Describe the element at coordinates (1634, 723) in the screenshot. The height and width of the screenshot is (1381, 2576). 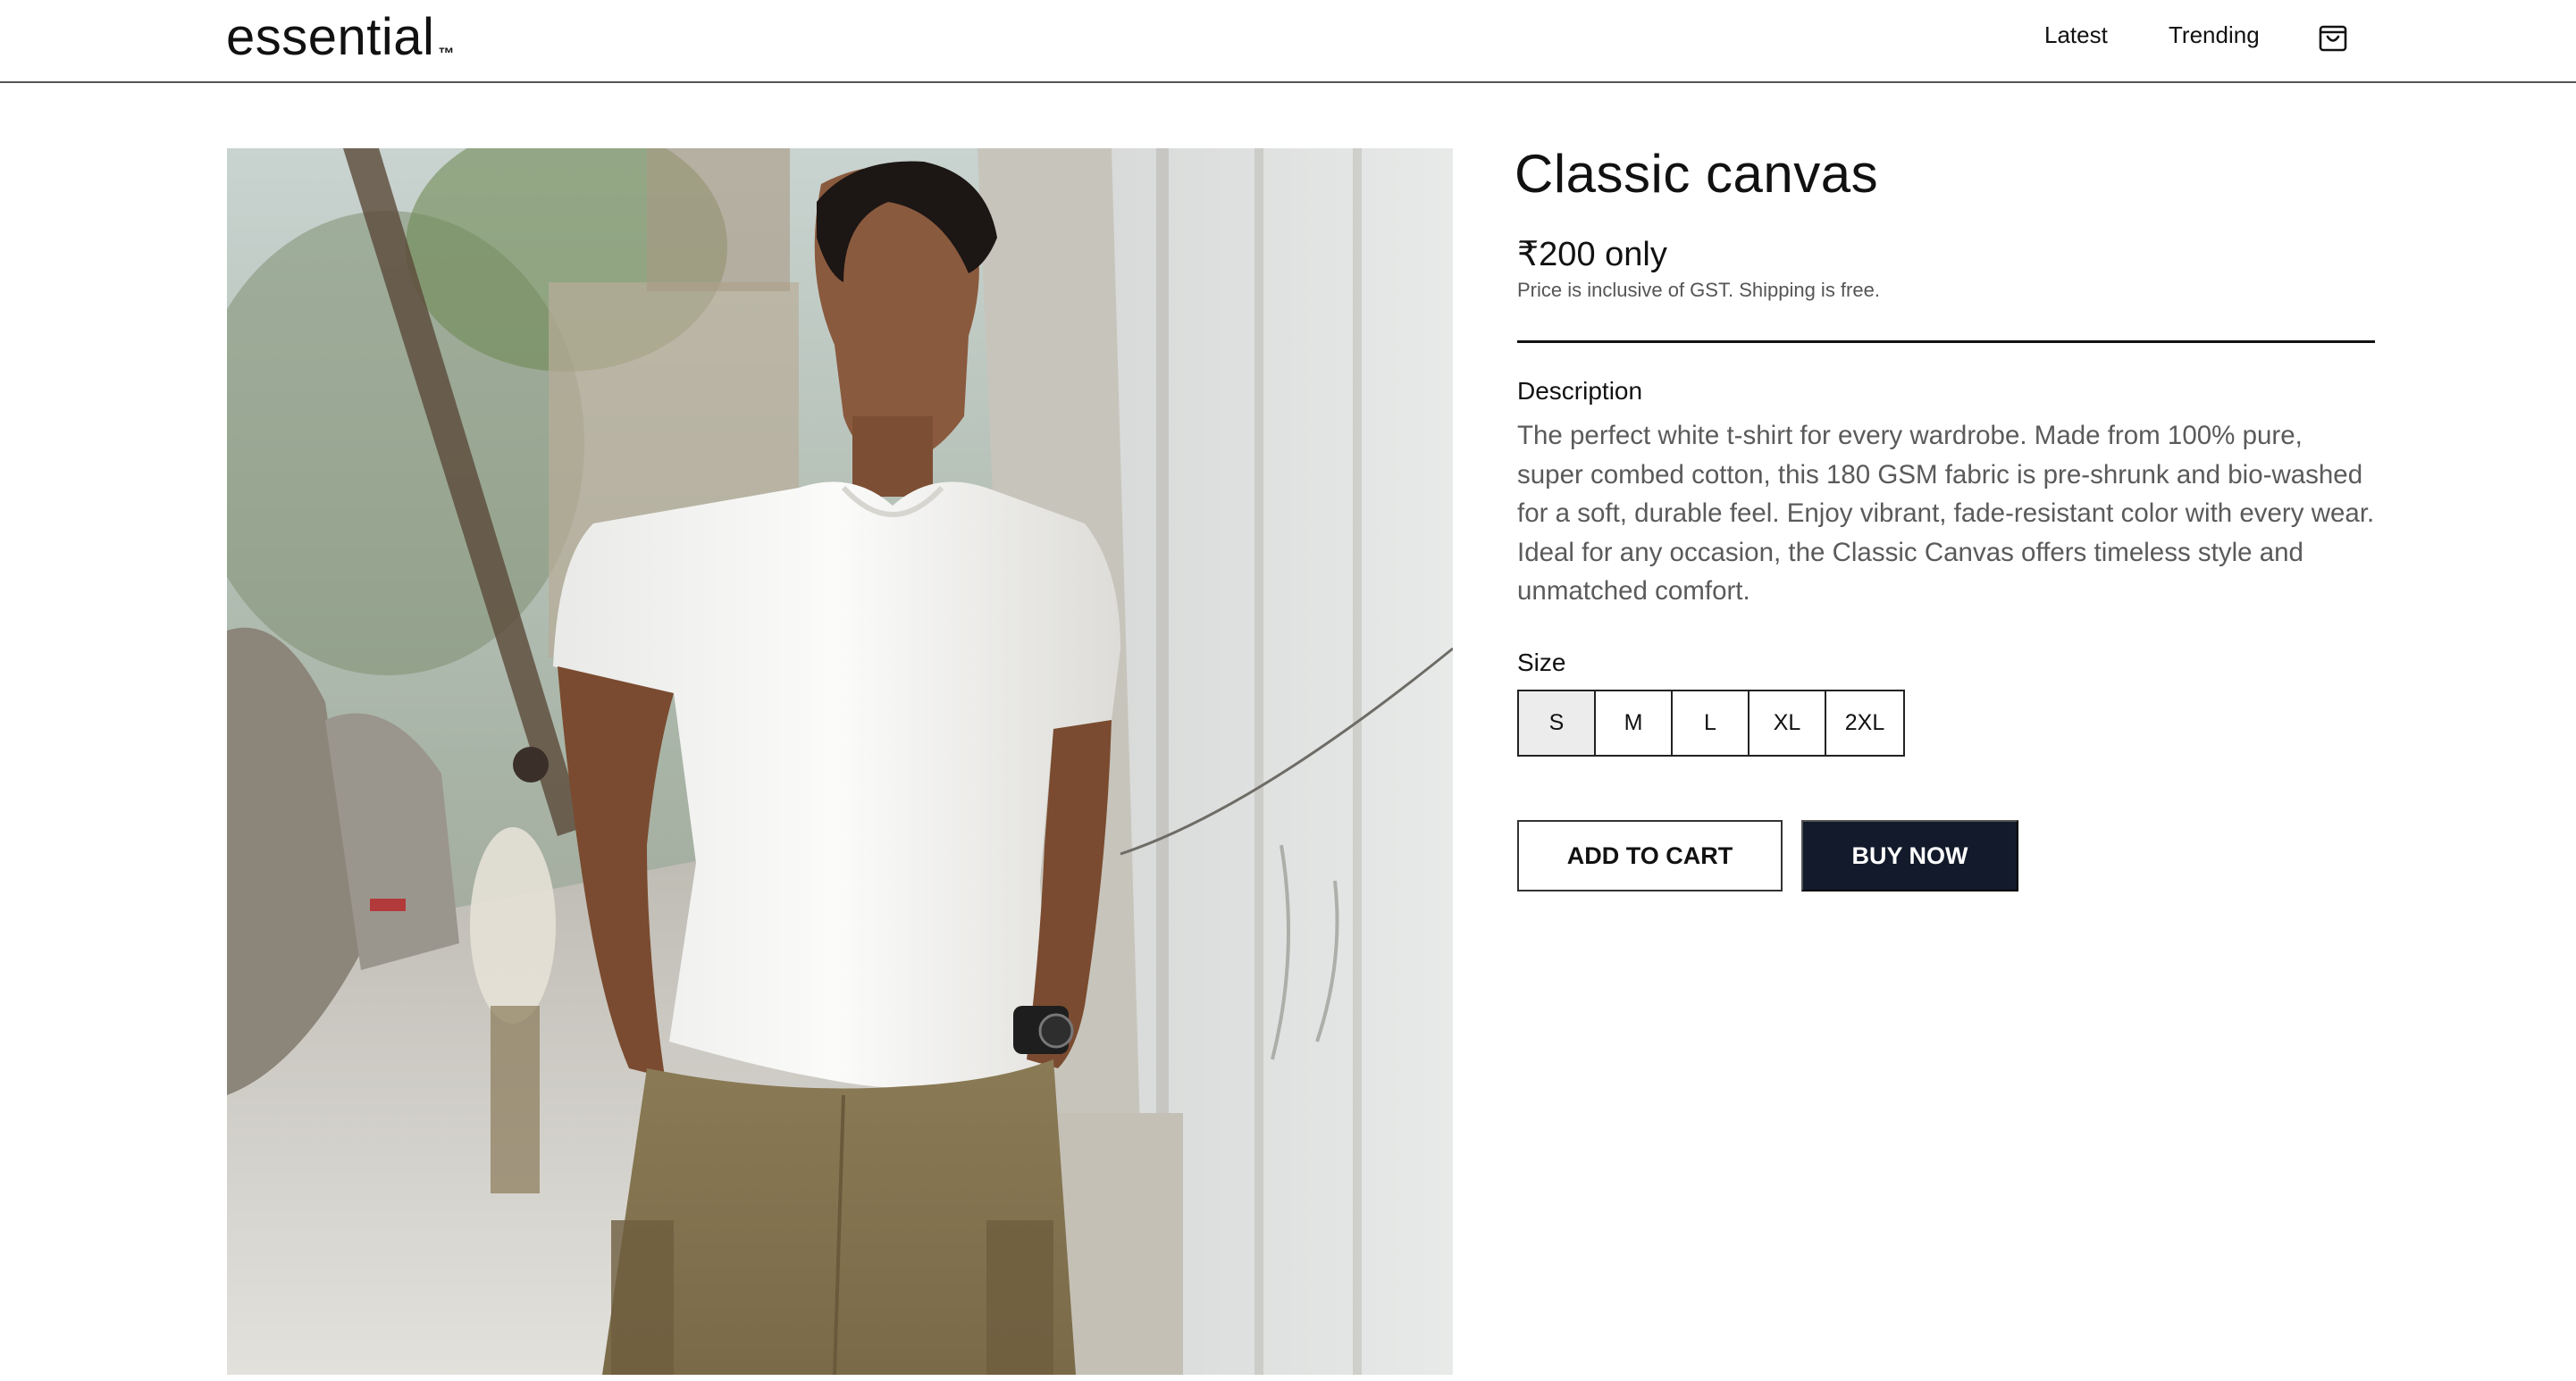
I see `size-option-m: M` at that location.